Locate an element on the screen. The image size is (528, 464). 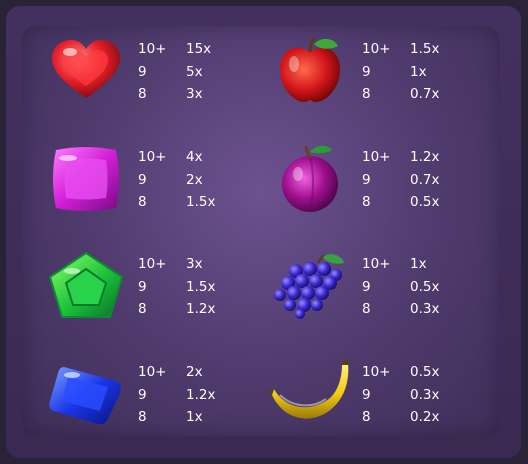
payout-multiplier: 15x is located at coordinates (199, 49).